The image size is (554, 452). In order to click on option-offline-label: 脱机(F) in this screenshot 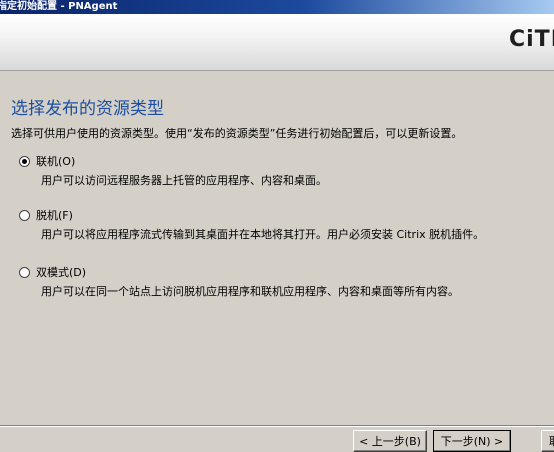, I will do `click(54, 215)`.